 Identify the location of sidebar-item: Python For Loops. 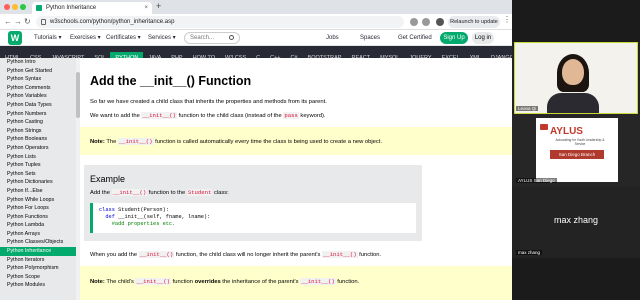
(38, 208).